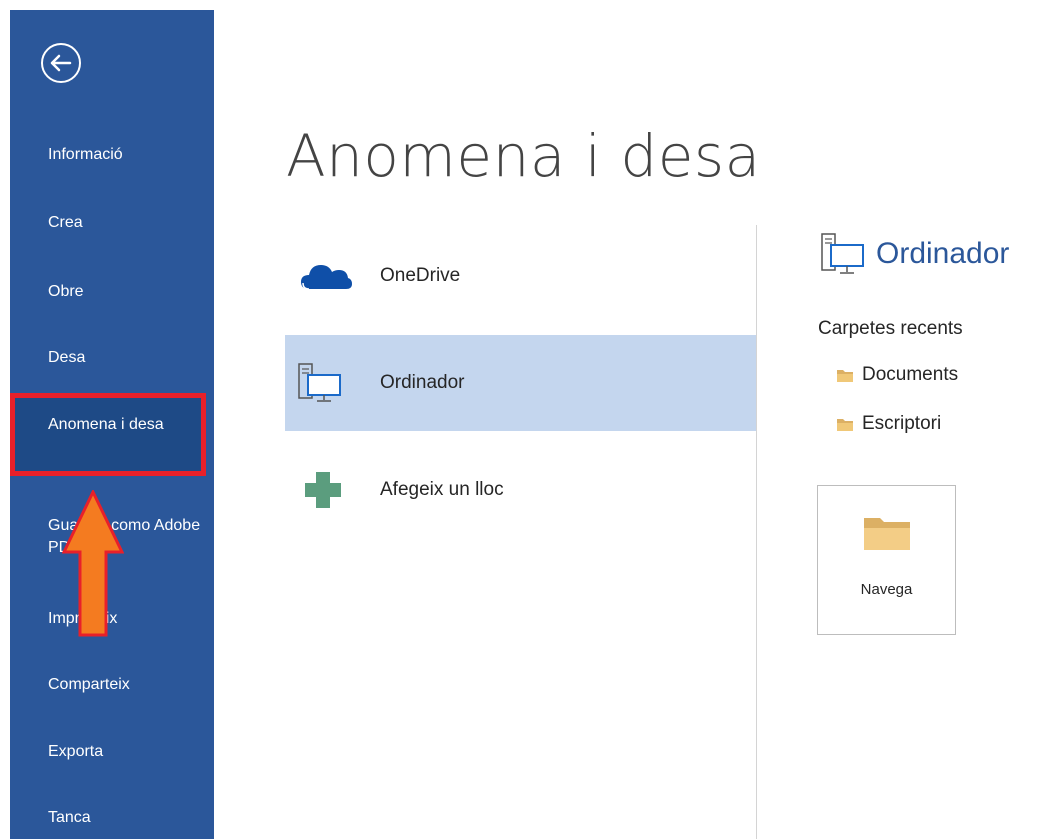  Describe the element at coordinates (910, 374) in the screenshot. I see `recent-folder-documents-label: Documents` at that location.